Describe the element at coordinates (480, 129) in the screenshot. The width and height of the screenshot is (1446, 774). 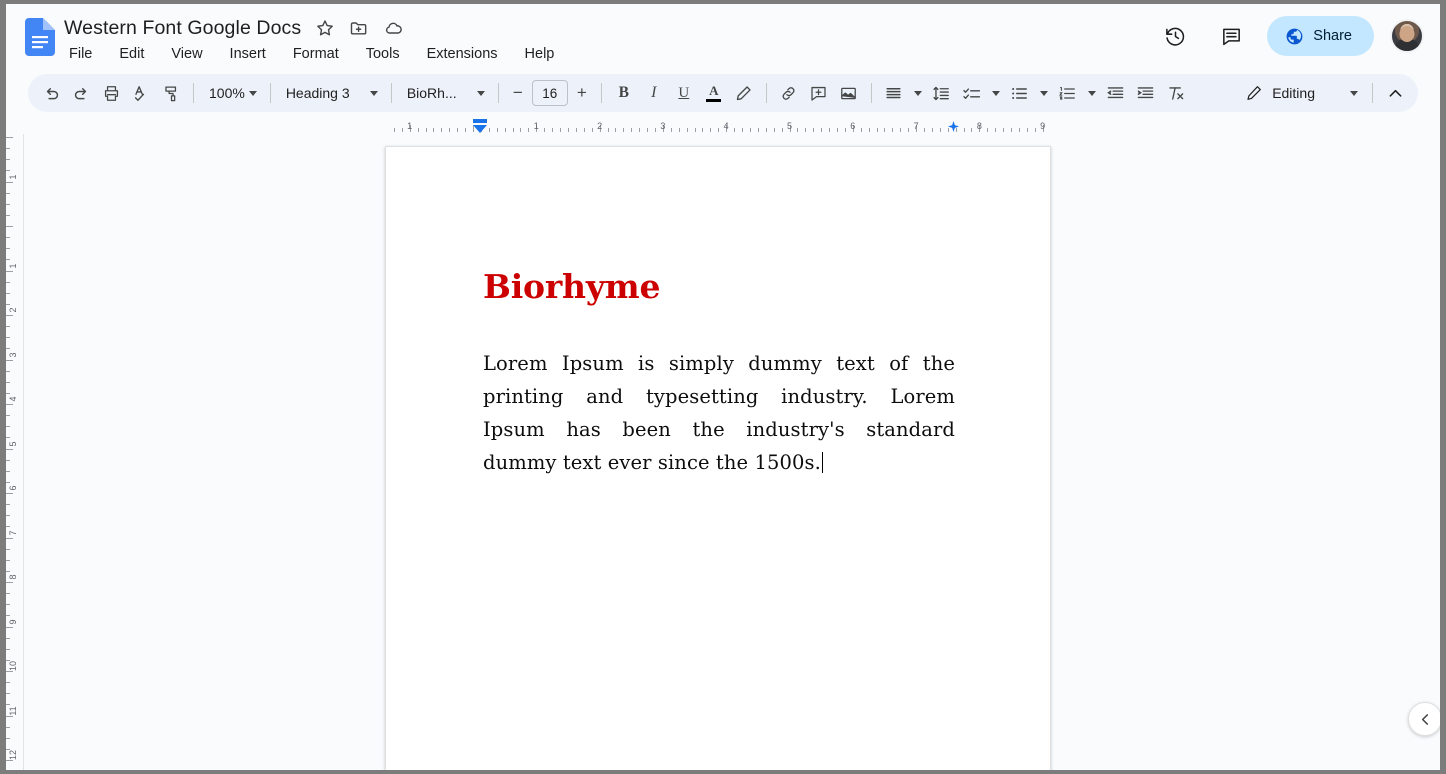
I see `left-indent-marker` at that location.